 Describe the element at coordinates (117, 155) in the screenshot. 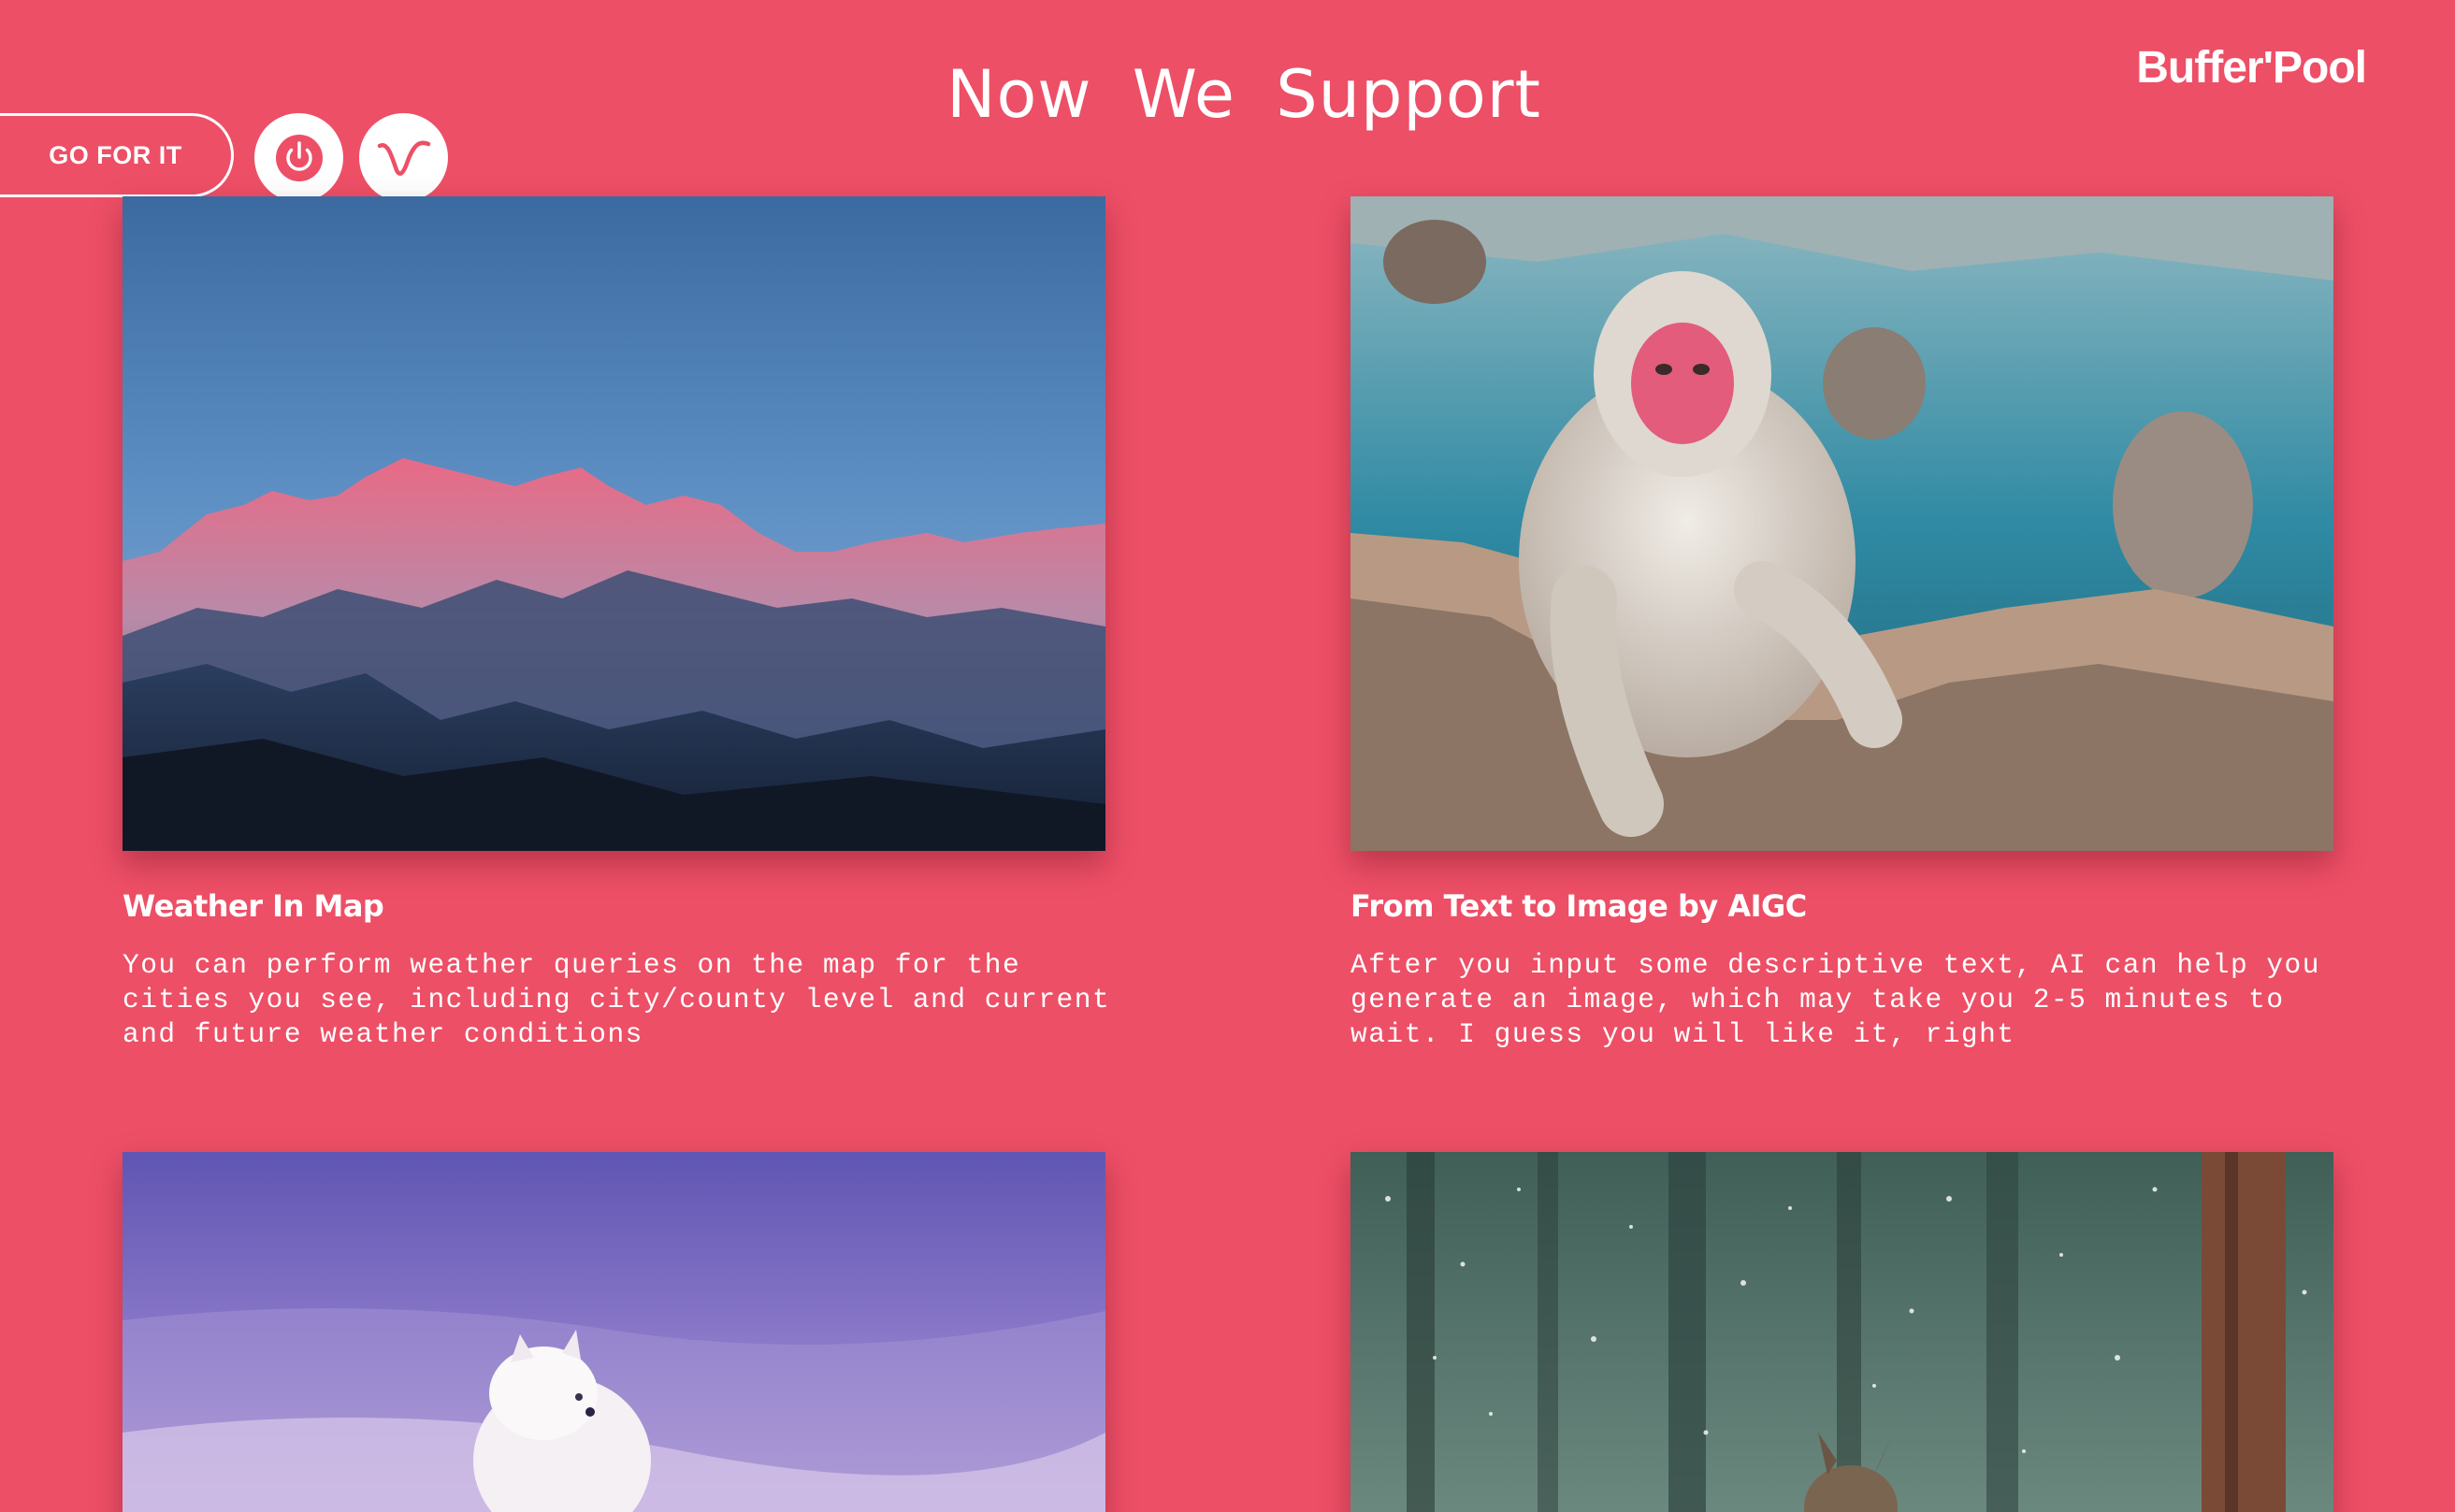

I see `go-for-it-button: GO FOR IT` at that location.